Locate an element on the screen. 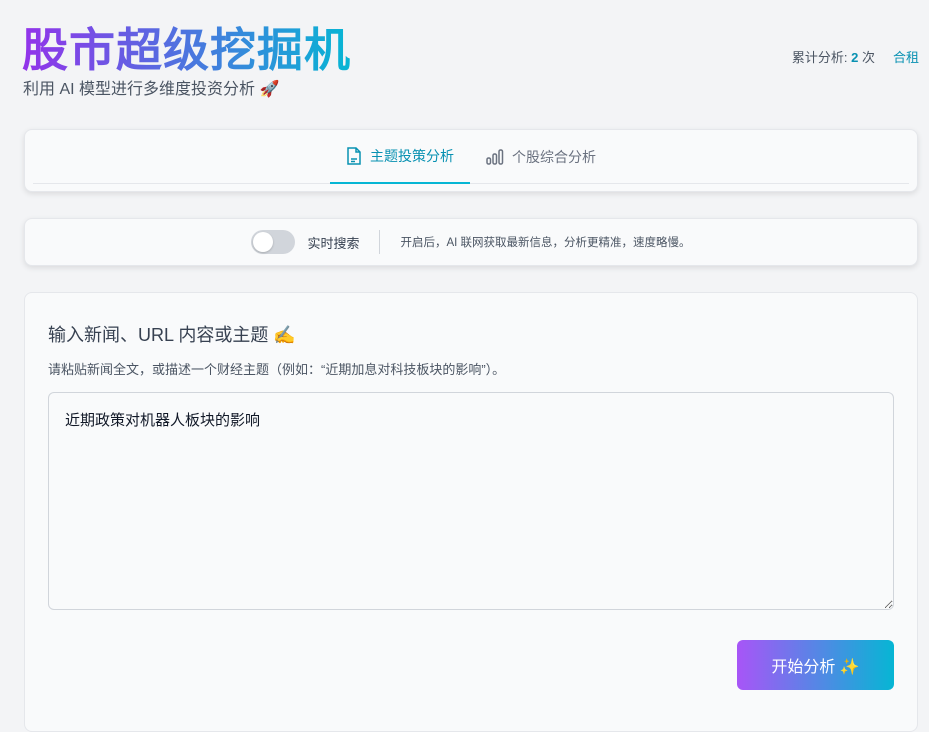  document-icon is located at coordinates (354, 156).